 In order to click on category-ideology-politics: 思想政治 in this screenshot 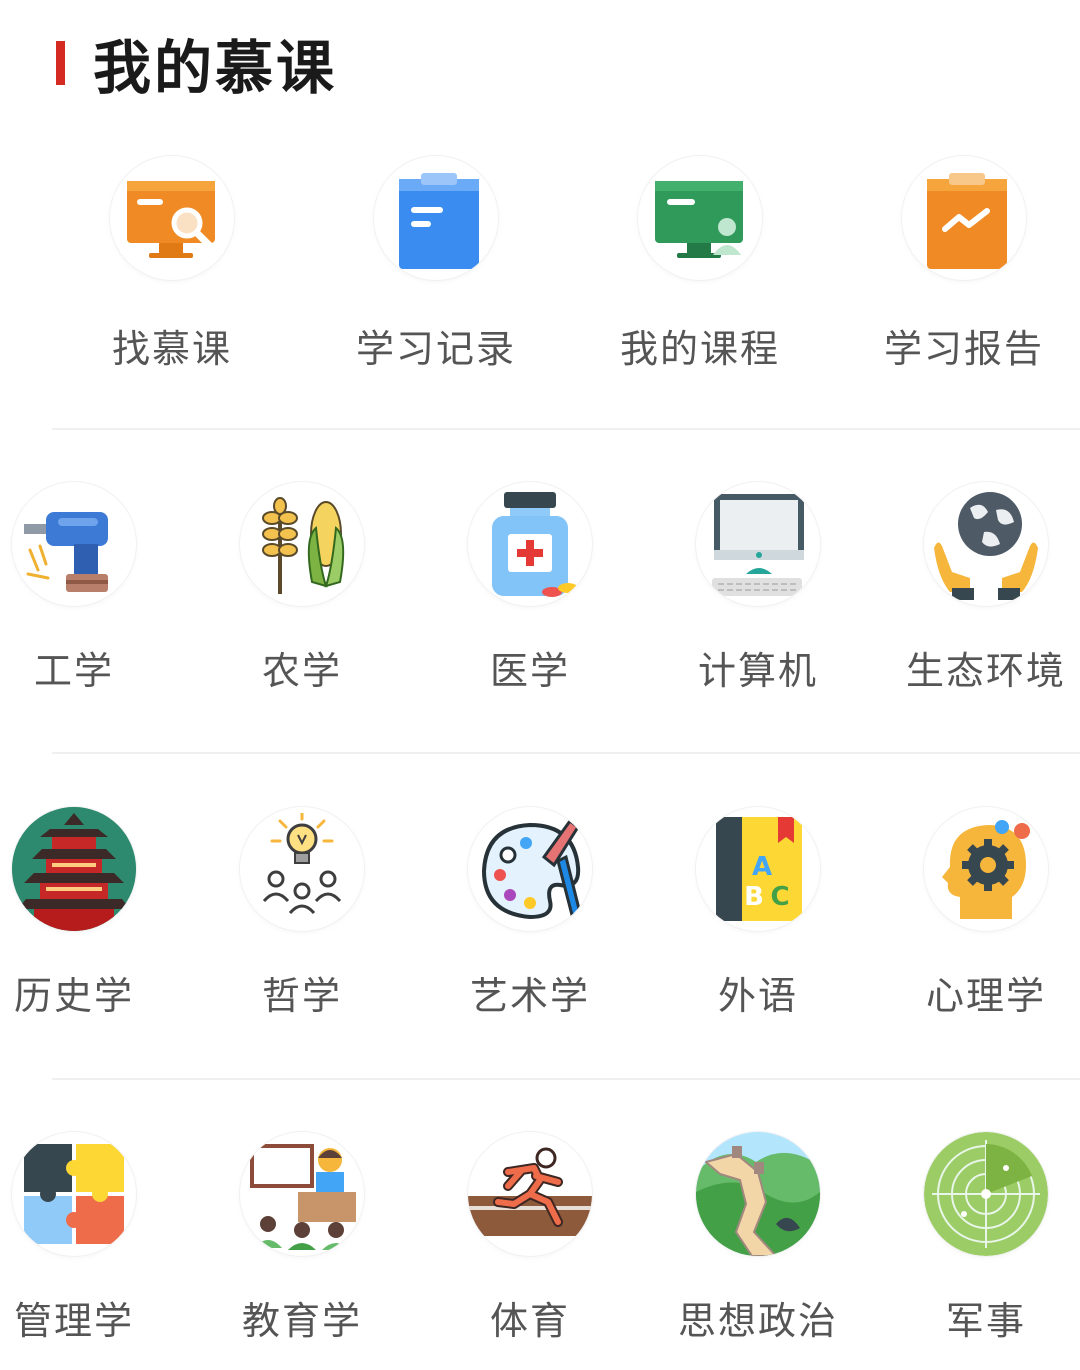, I will do `click(758, 1238)`.